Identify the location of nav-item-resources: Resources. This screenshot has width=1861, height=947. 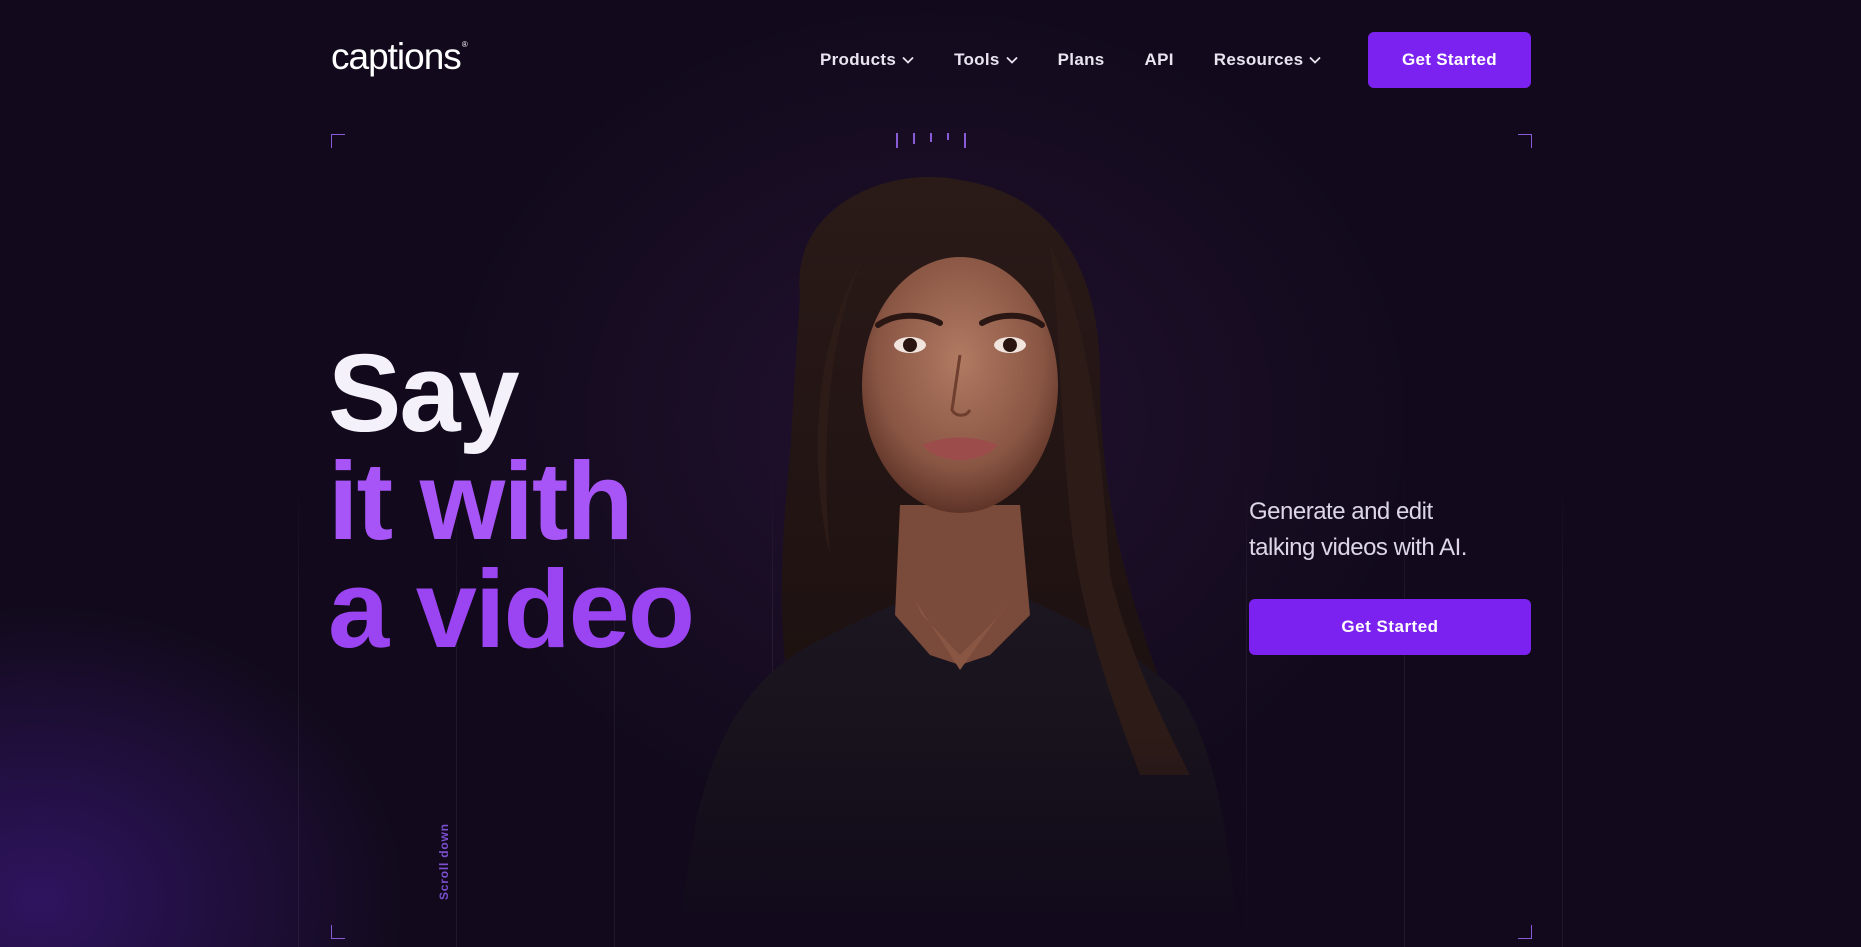
(1268, 60).